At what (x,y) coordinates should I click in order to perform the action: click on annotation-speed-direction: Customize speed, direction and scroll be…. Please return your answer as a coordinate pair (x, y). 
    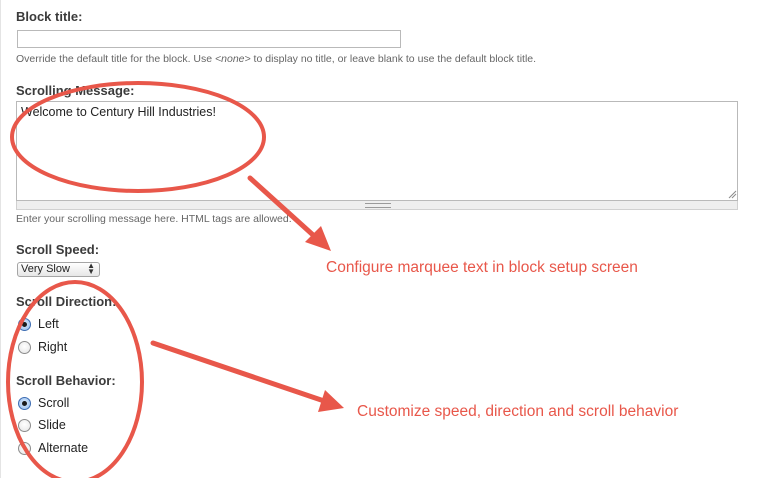
    Looking at the image, I should click on (518, 411).